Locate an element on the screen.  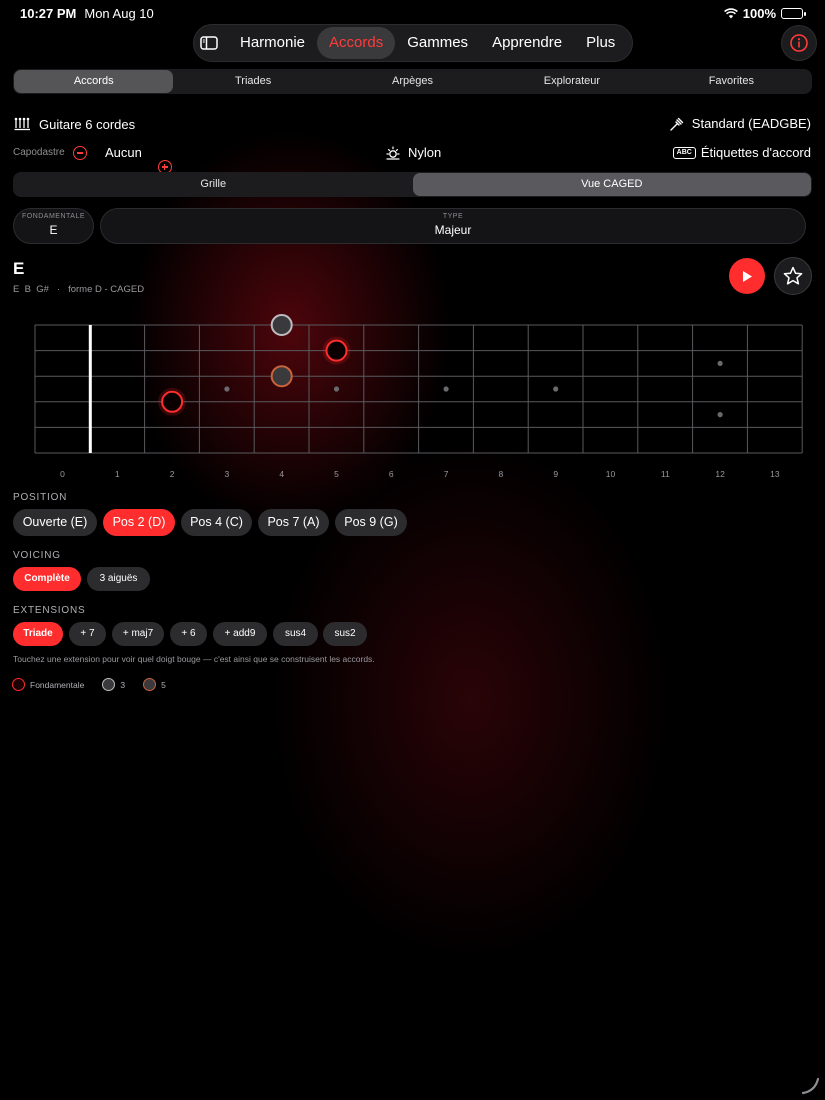
extension-sus4: sus4 is located at coordinates (295, 634).